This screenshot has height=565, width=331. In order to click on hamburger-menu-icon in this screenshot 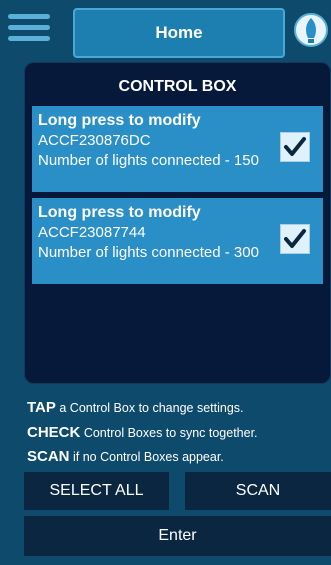, I will do `click(29, 30)`.